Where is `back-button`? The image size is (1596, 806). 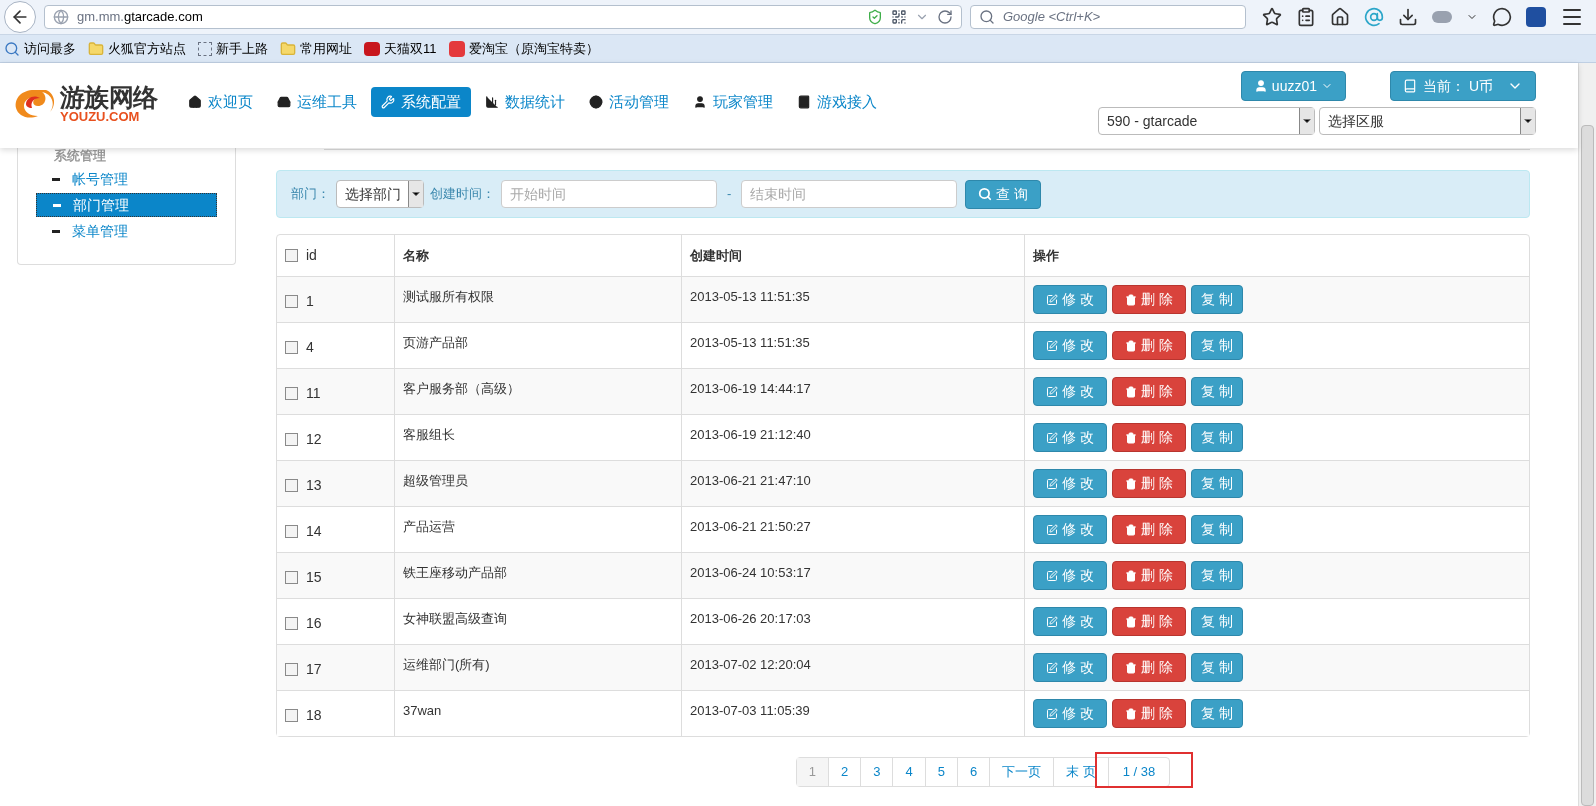
back-button is located at coordinates (20, 17).